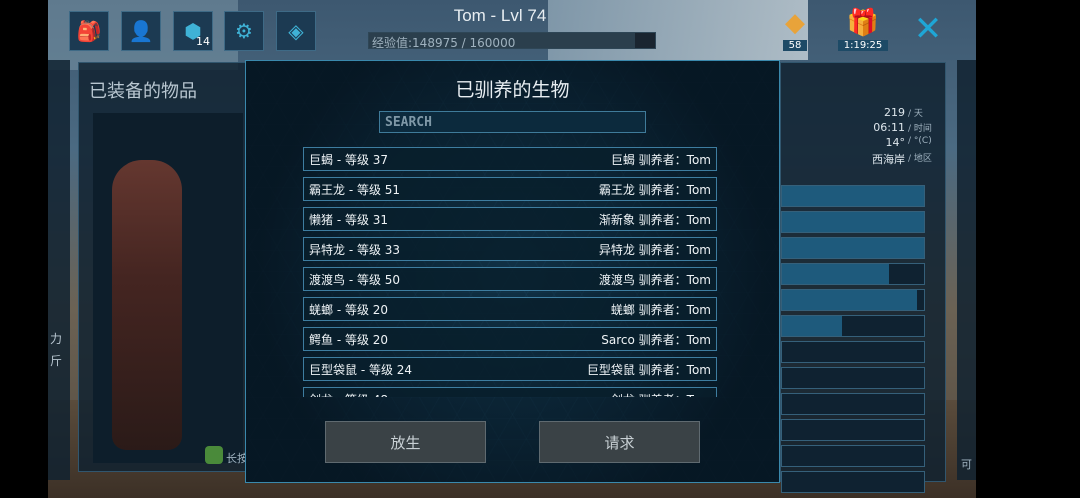 The width and height of the screenshot is (1080, 498). Describe the element at coordinates (203, 41) in the screenshot. I see `engram-points-badge: 14` at that location.